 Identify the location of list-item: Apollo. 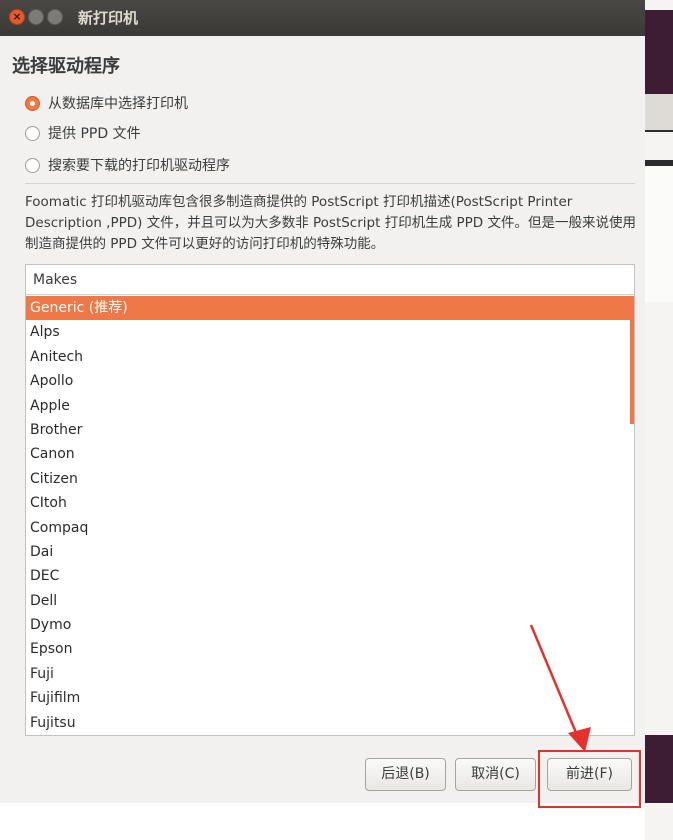
(330, 381).